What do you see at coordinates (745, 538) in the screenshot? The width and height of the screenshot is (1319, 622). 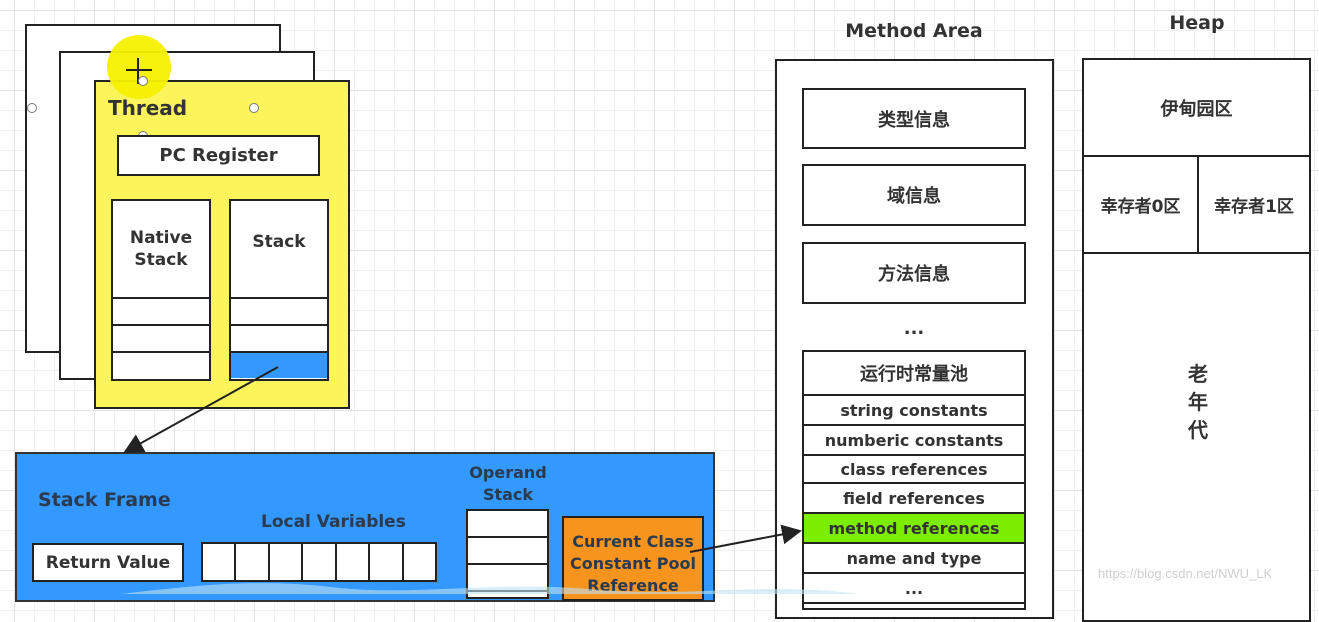 I see `arrow-ccp-to-method-ref` at bounding box center [745, 538].